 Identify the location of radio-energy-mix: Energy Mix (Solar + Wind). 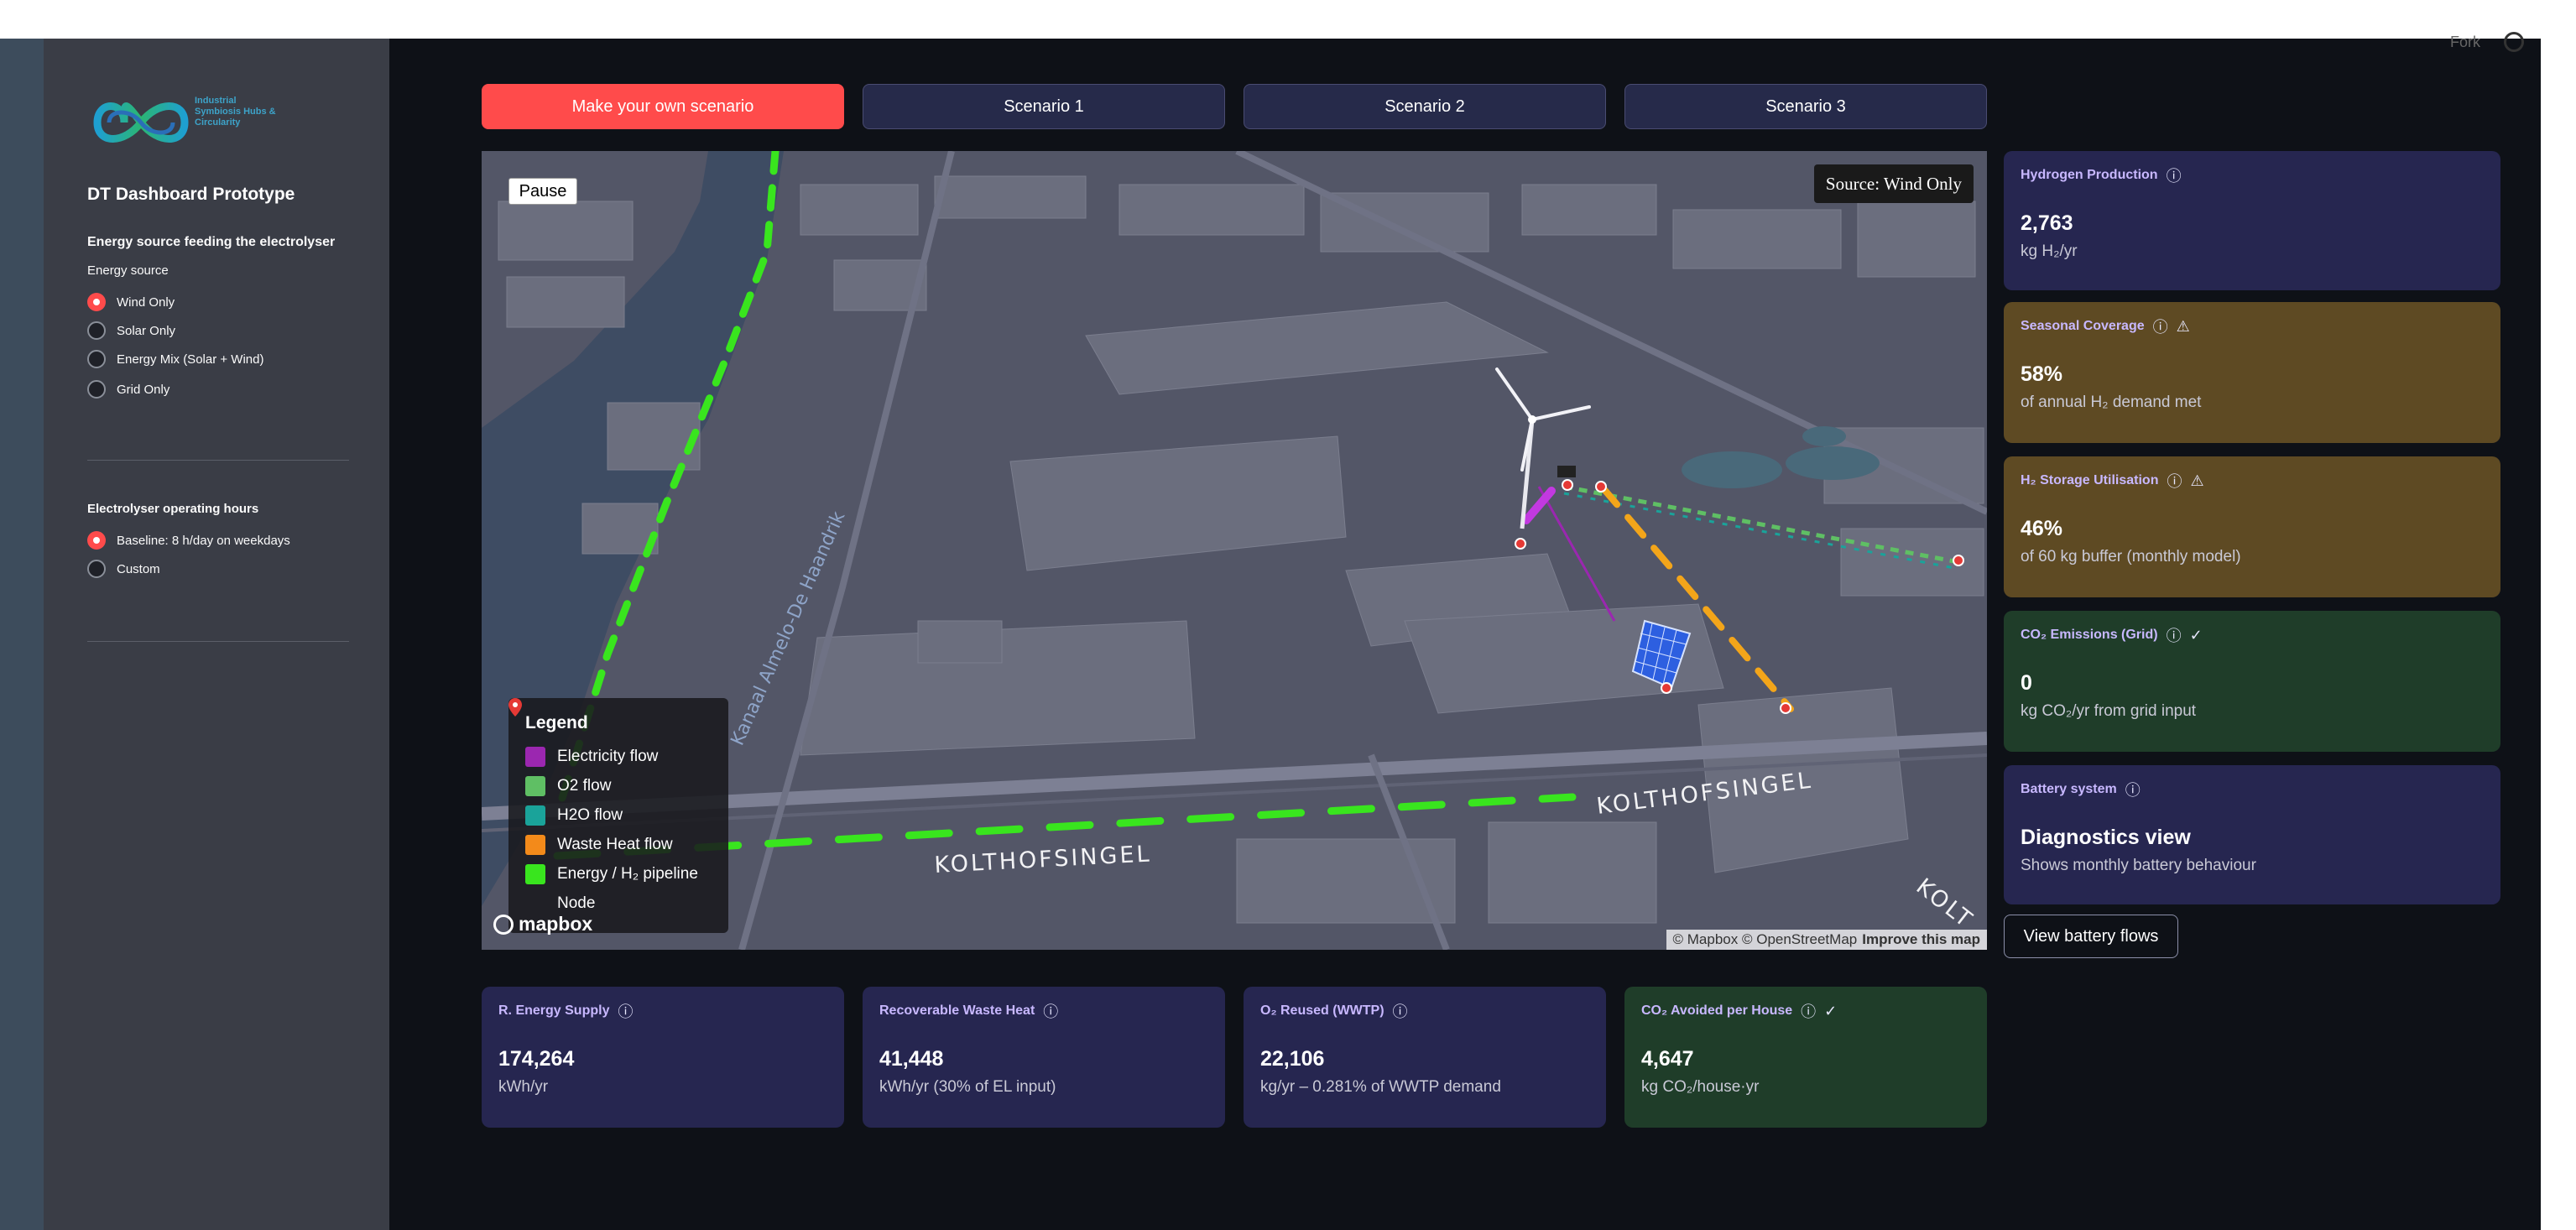
(175, 359).